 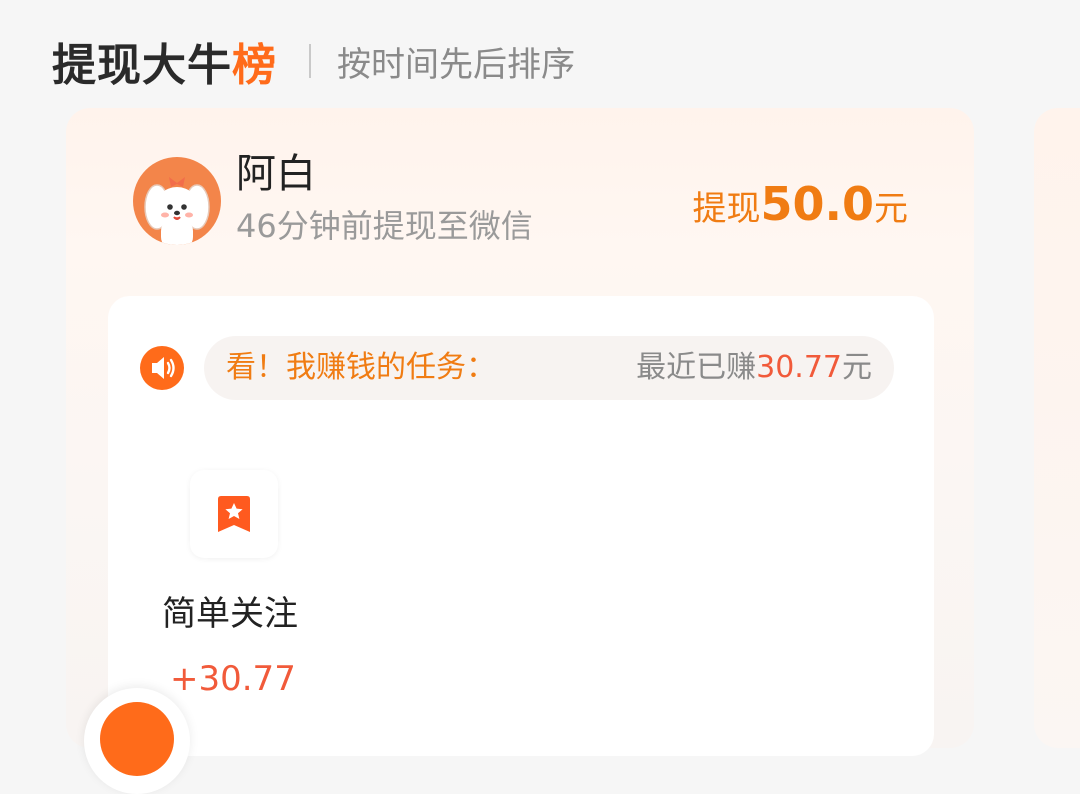 I want to click on page-header: 提现大牛榜 按时间先后排序, so click(x=313, y=61).